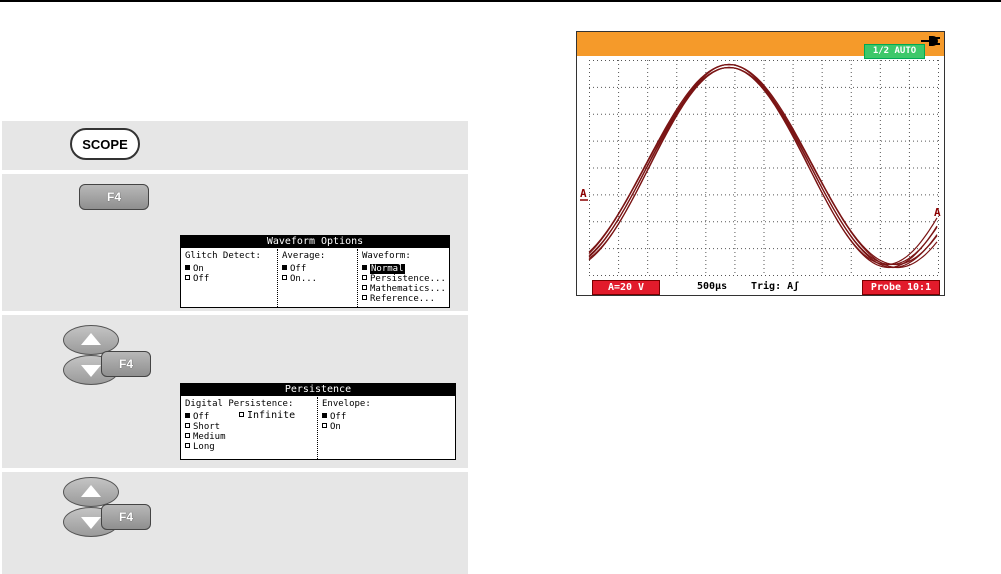  I want to click on scope-button: SCOPE, so click(105, 144).